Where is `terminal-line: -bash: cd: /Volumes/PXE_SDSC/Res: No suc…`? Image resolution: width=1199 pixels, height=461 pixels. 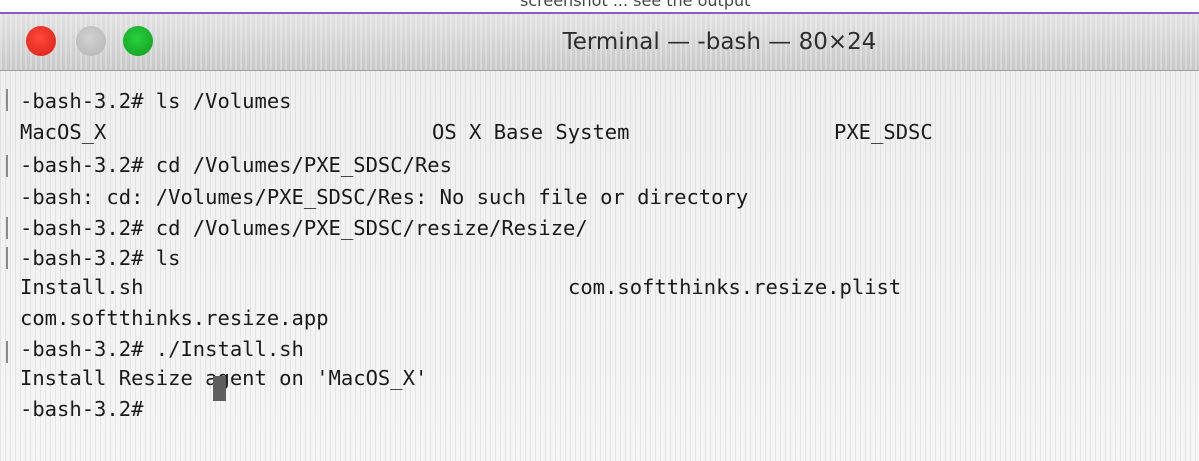 terminal-line: -bash: cd: /Volumes/PXE_SDSC/Res: No suc… is located at coordinates (384, 197).